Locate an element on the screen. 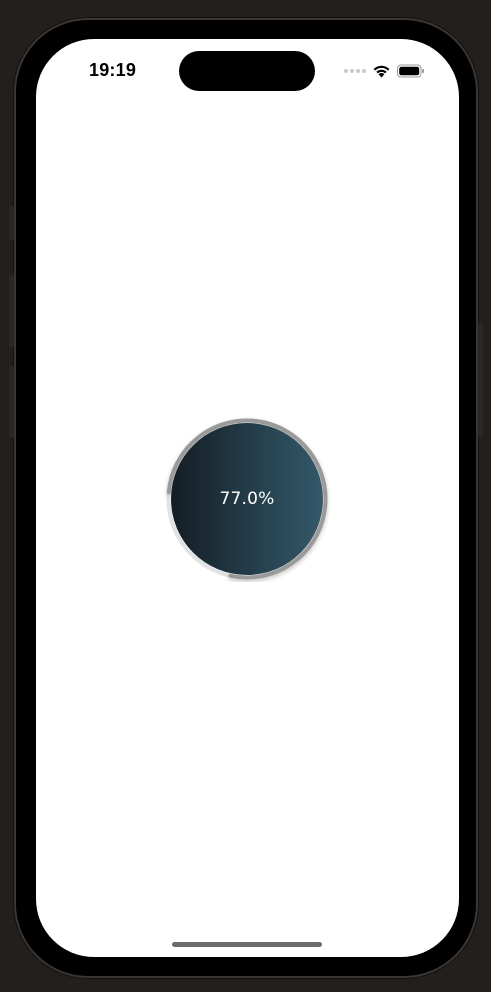  wifi-icon is located at coordinates (381, 71).